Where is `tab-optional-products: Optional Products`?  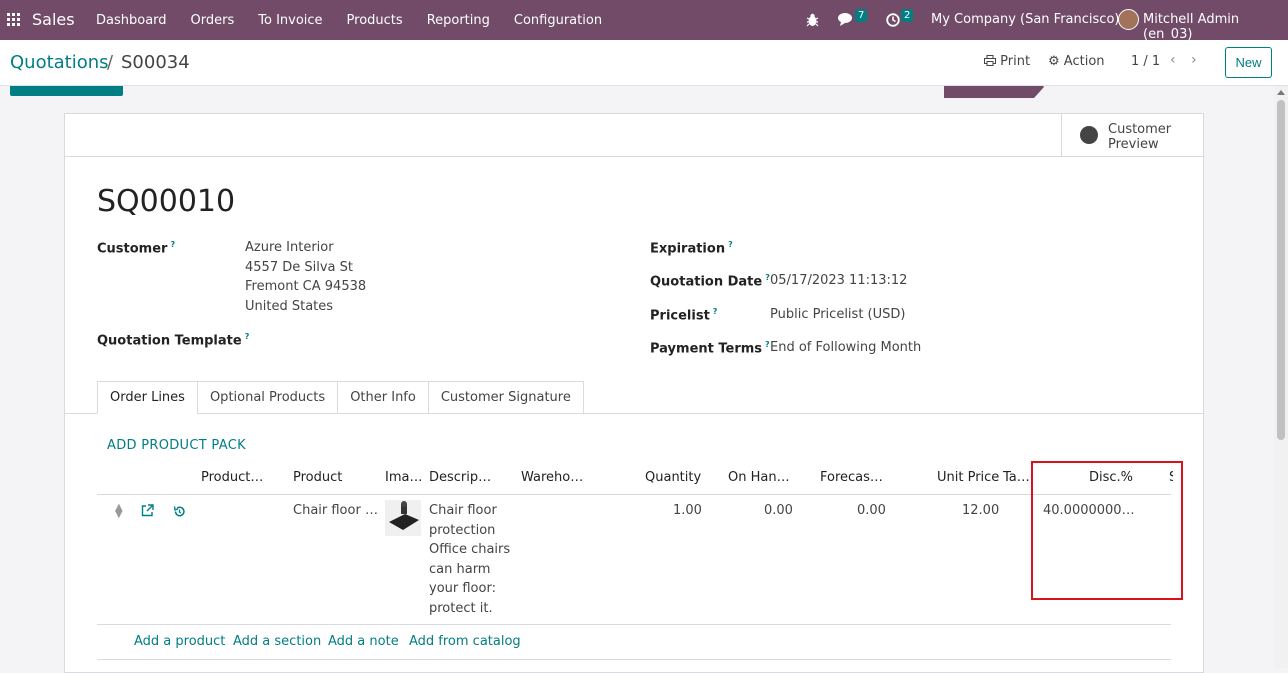
tab-optional-products: Optional Products is located at coordinates (267, 397).